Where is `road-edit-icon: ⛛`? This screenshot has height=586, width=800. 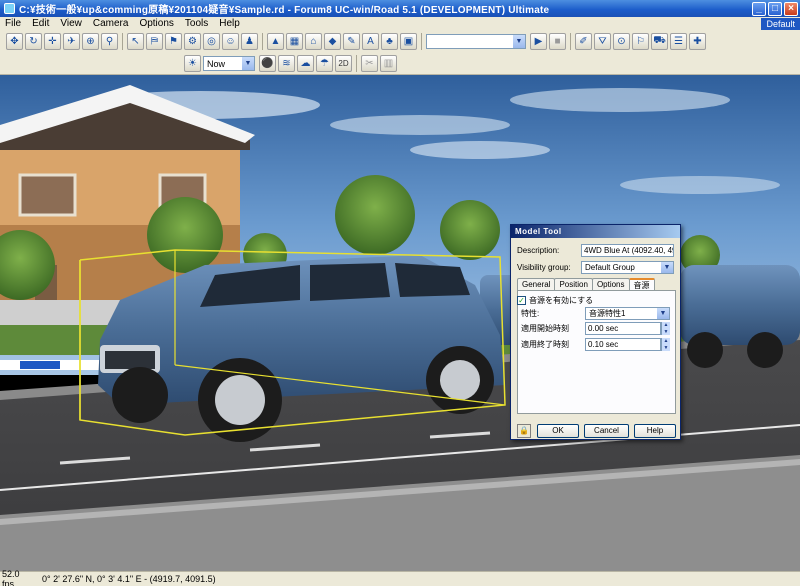
road-edit-icon: ⛛ is located at coordinates (602, 41).